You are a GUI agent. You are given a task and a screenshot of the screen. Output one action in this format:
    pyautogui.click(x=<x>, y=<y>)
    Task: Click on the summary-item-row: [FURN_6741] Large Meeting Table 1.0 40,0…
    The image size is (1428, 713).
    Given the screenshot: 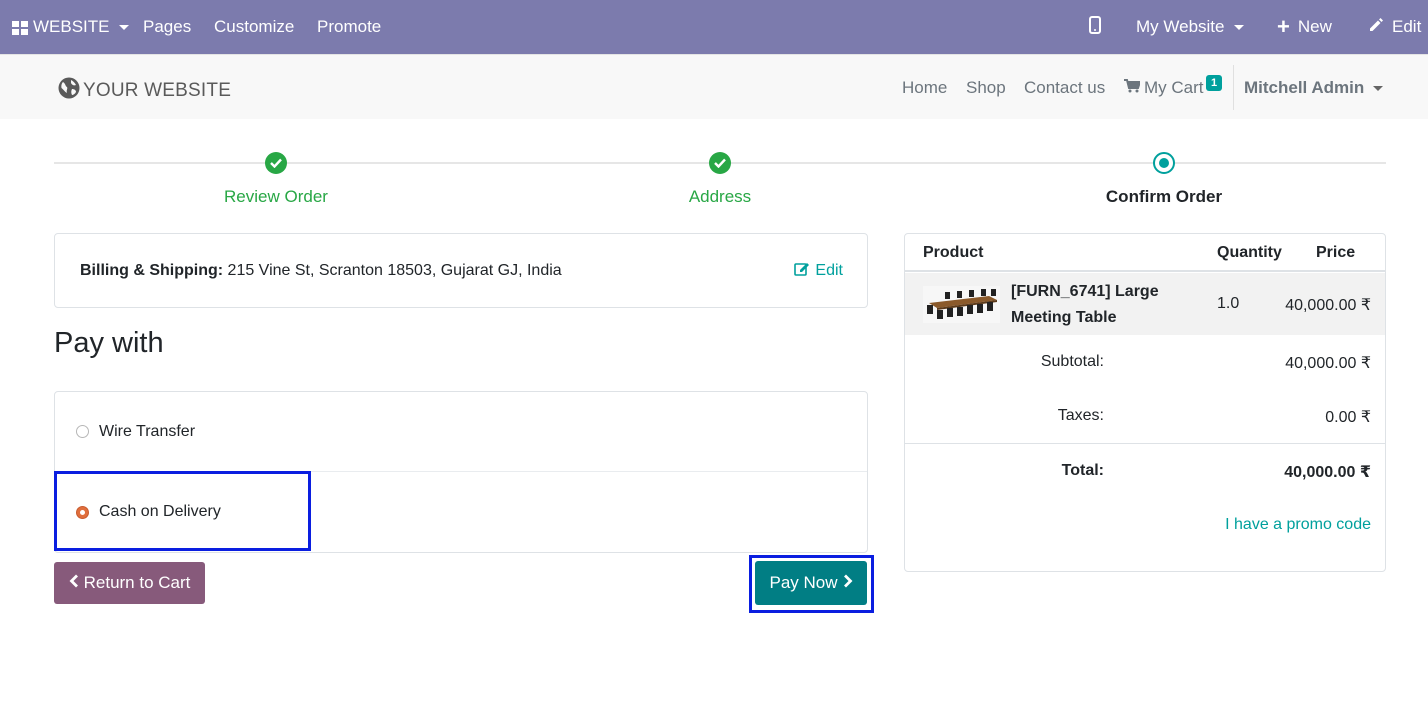 What is the action you would take?
    pyautogui.click(x=1145, y=304)
    